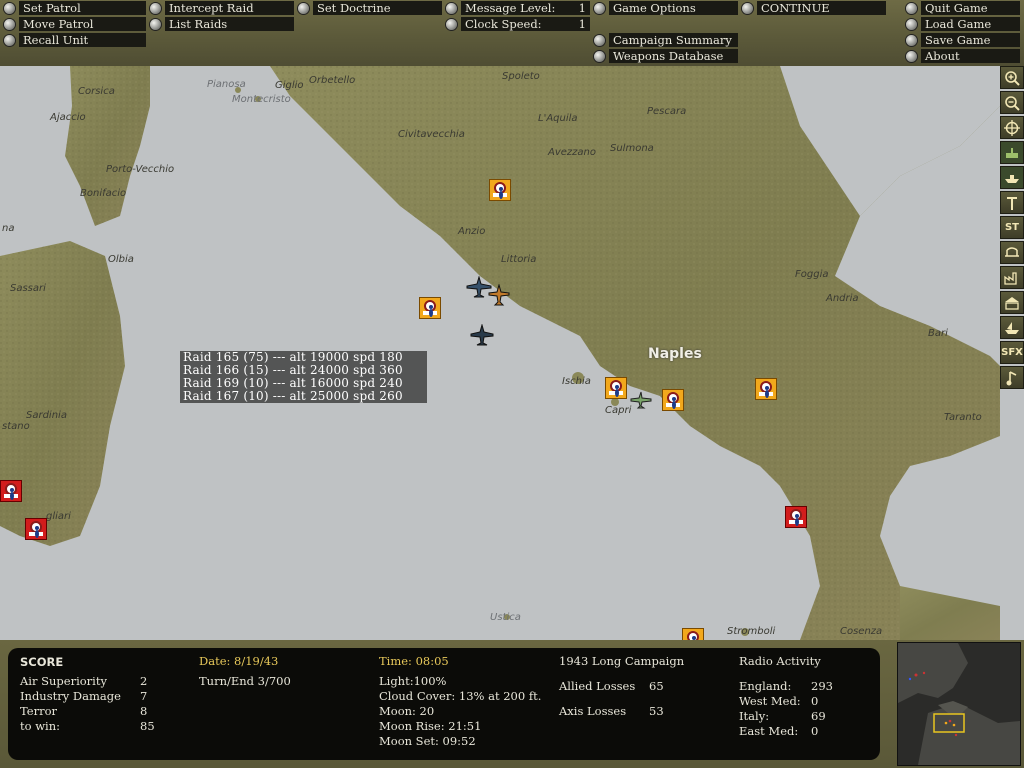 Image resolution: width=1024 pixels, height=768 pixels. Describe the element at coordinates (673, 56) in the screenshot. I see `weapons-database-label: Weapons Database` at that location.